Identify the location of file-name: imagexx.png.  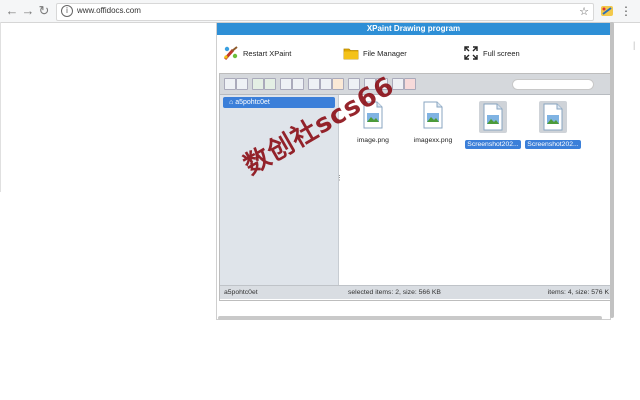
(433, 140).